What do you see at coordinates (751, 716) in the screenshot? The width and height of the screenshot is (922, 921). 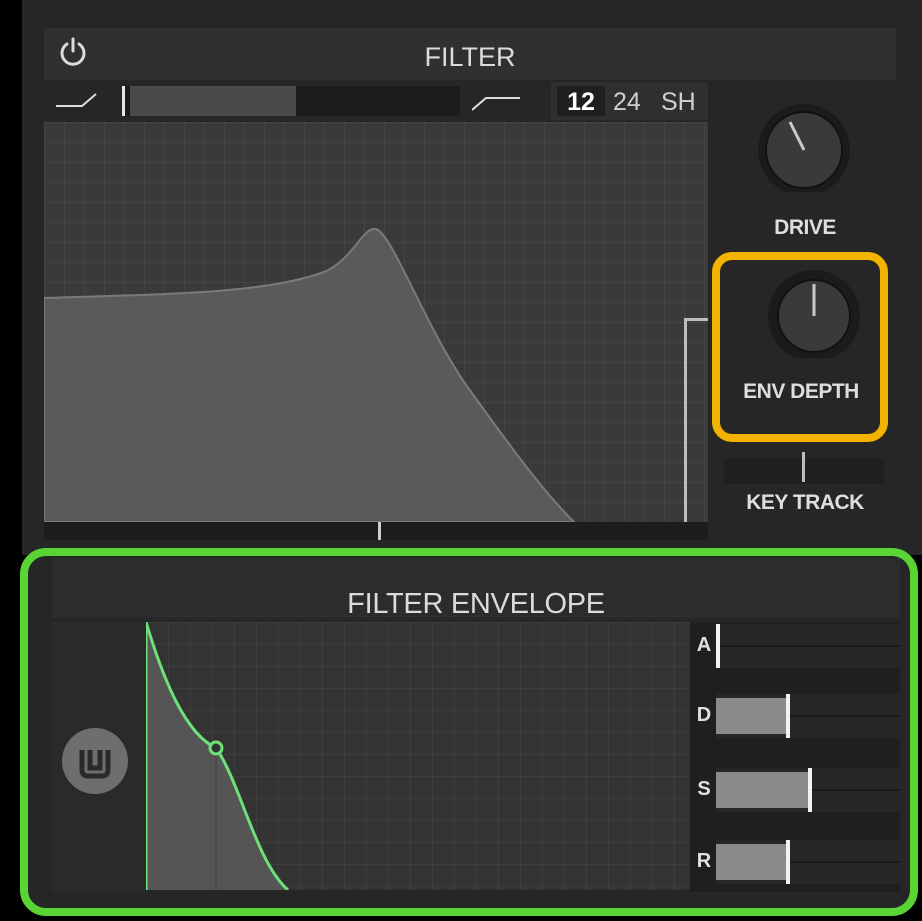 I see `decay-fill` at bounding box center [751, 716].